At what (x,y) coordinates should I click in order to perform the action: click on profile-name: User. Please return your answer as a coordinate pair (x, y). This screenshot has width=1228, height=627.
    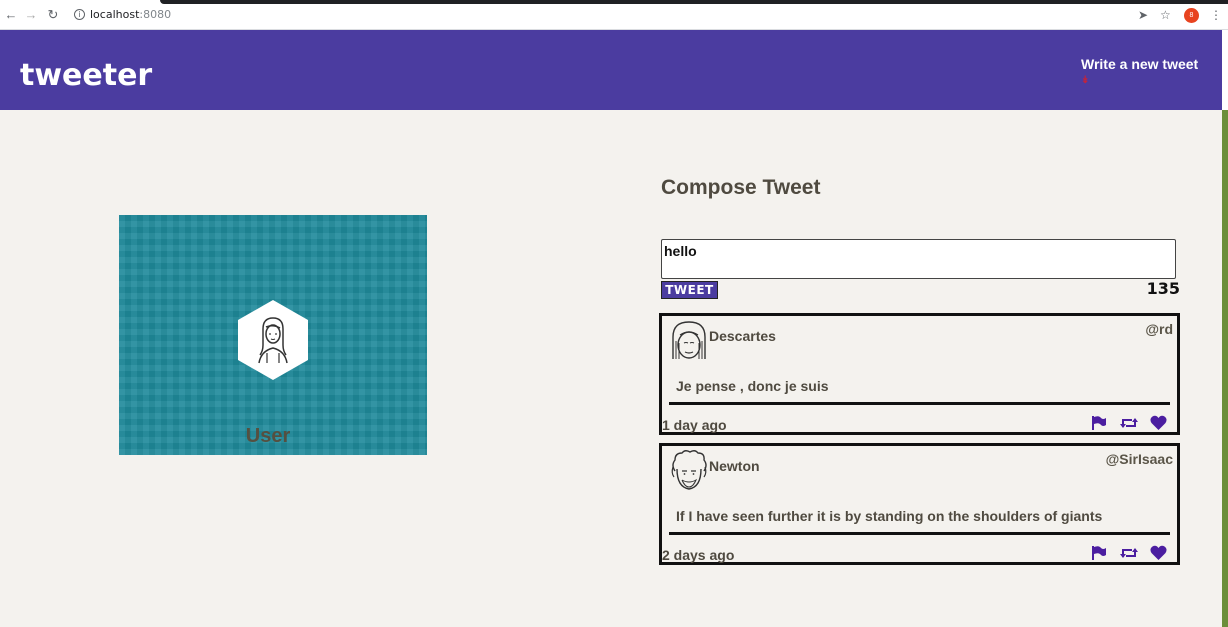
    Looking at the image, I should click on (268, 436).